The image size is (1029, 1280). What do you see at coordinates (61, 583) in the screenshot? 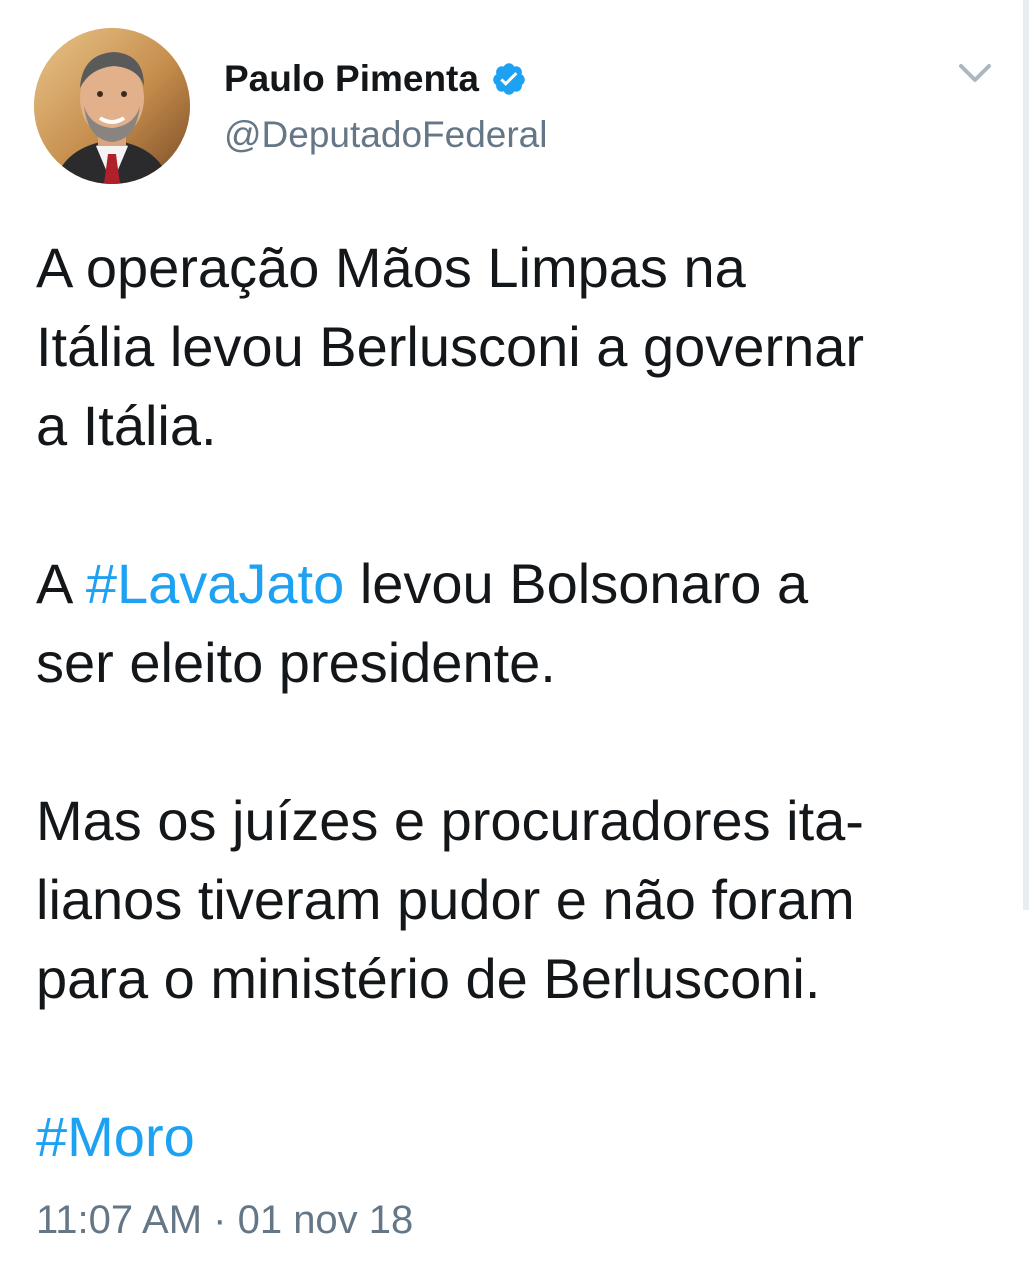
I see `tweet-text-segment: A` at bounding box center [61, 583].